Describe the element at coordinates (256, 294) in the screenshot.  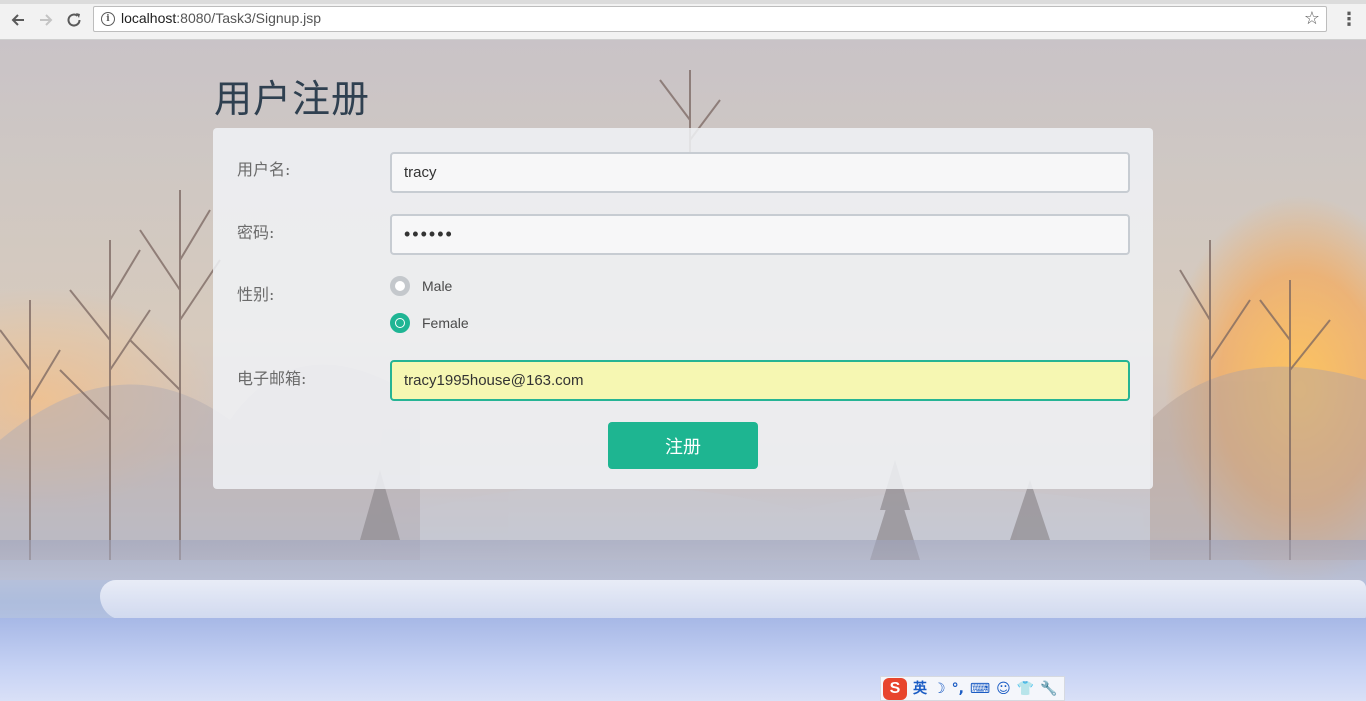
I see `gender-label: 性别:` at that location.